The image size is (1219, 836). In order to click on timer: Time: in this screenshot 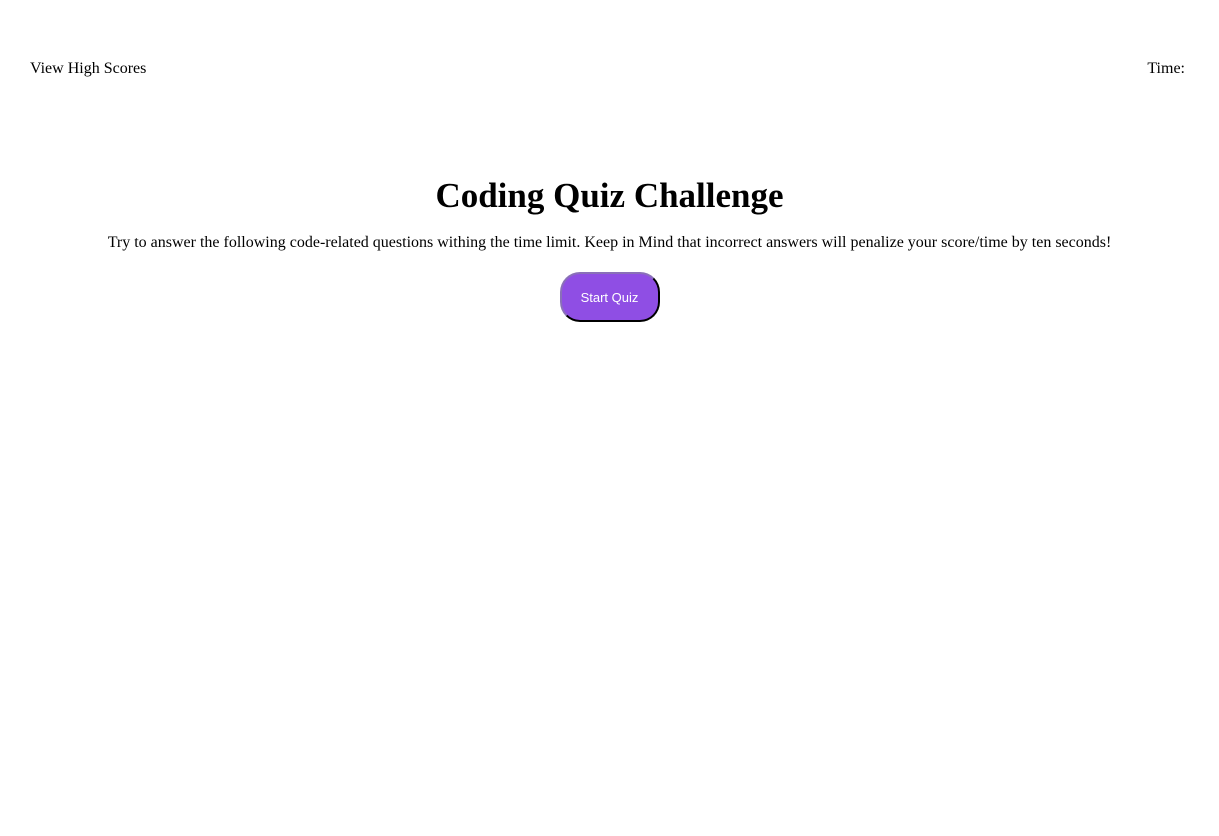, I will do `click(1168, 69)`.